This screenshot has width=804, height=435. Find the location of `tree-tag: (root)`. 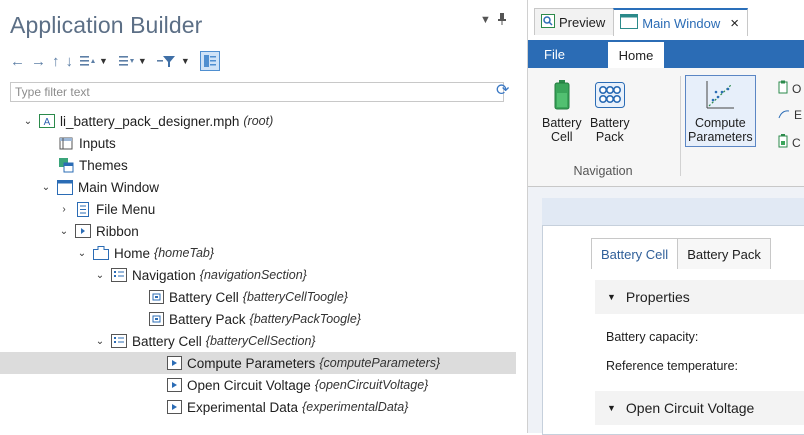

tree-tag: (root) is located at coordinates (258, 121).